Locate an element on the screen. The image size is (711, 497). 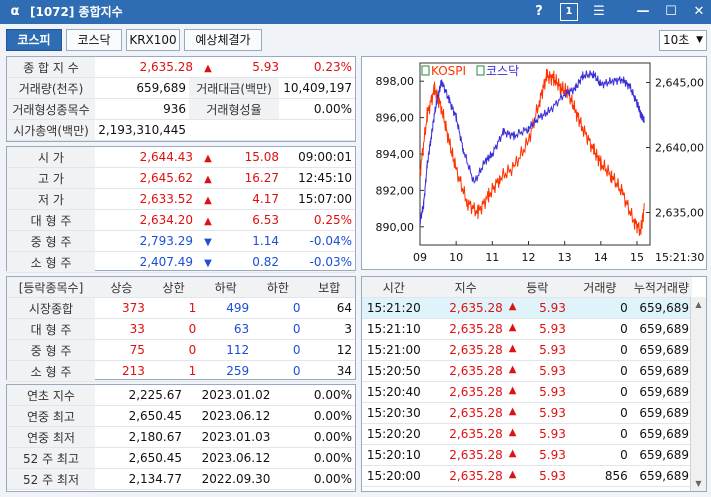
history-label: 연중 최고 is located at coordinates (51, 416).